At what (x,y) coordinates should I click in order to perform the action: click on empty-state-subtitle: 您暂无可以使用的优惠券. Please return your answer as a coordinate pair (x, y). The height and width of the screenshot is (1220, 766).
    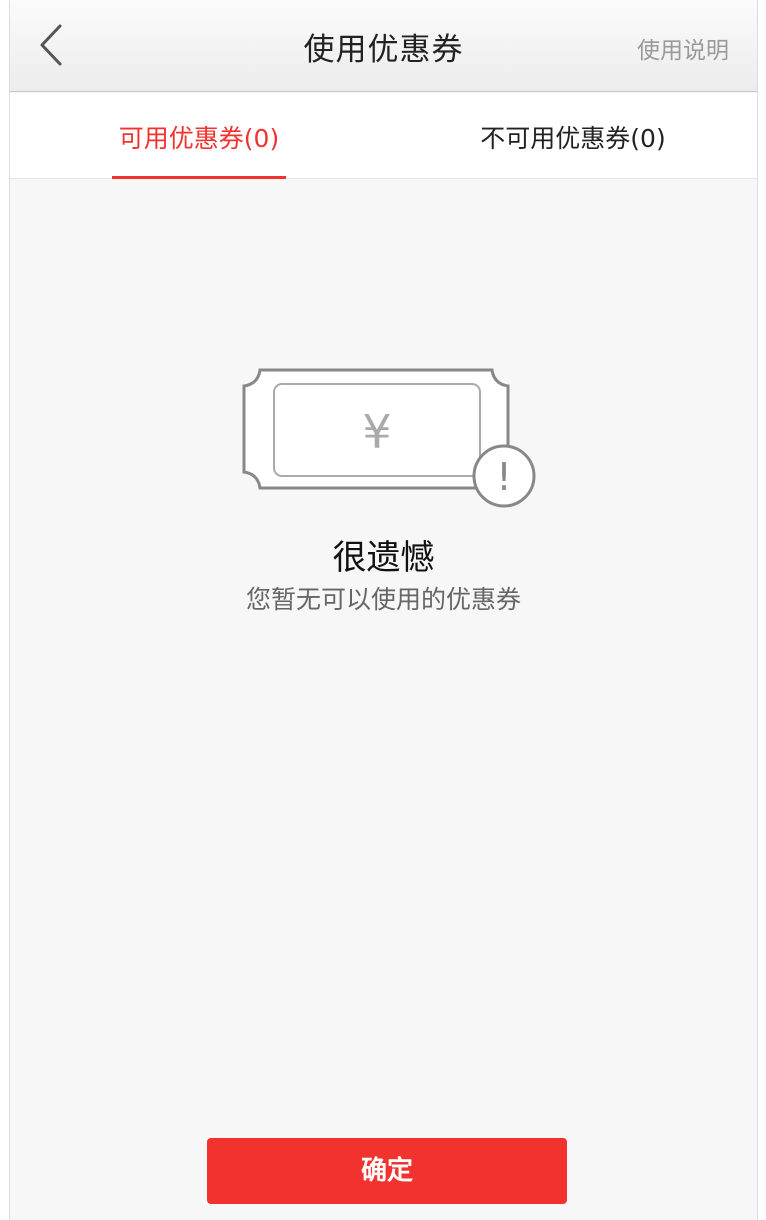
    Looking at the image, I should click on (383, 599).